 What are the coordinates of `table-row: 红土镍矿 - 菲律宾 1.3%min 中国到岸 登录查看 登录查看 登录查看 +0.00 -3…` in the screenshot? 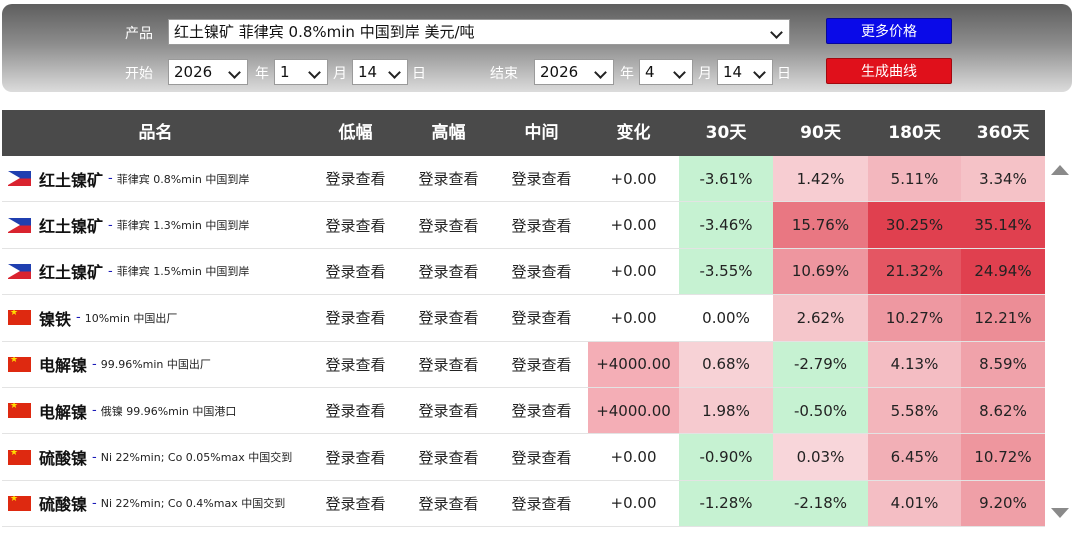 It's located at (523, 225).